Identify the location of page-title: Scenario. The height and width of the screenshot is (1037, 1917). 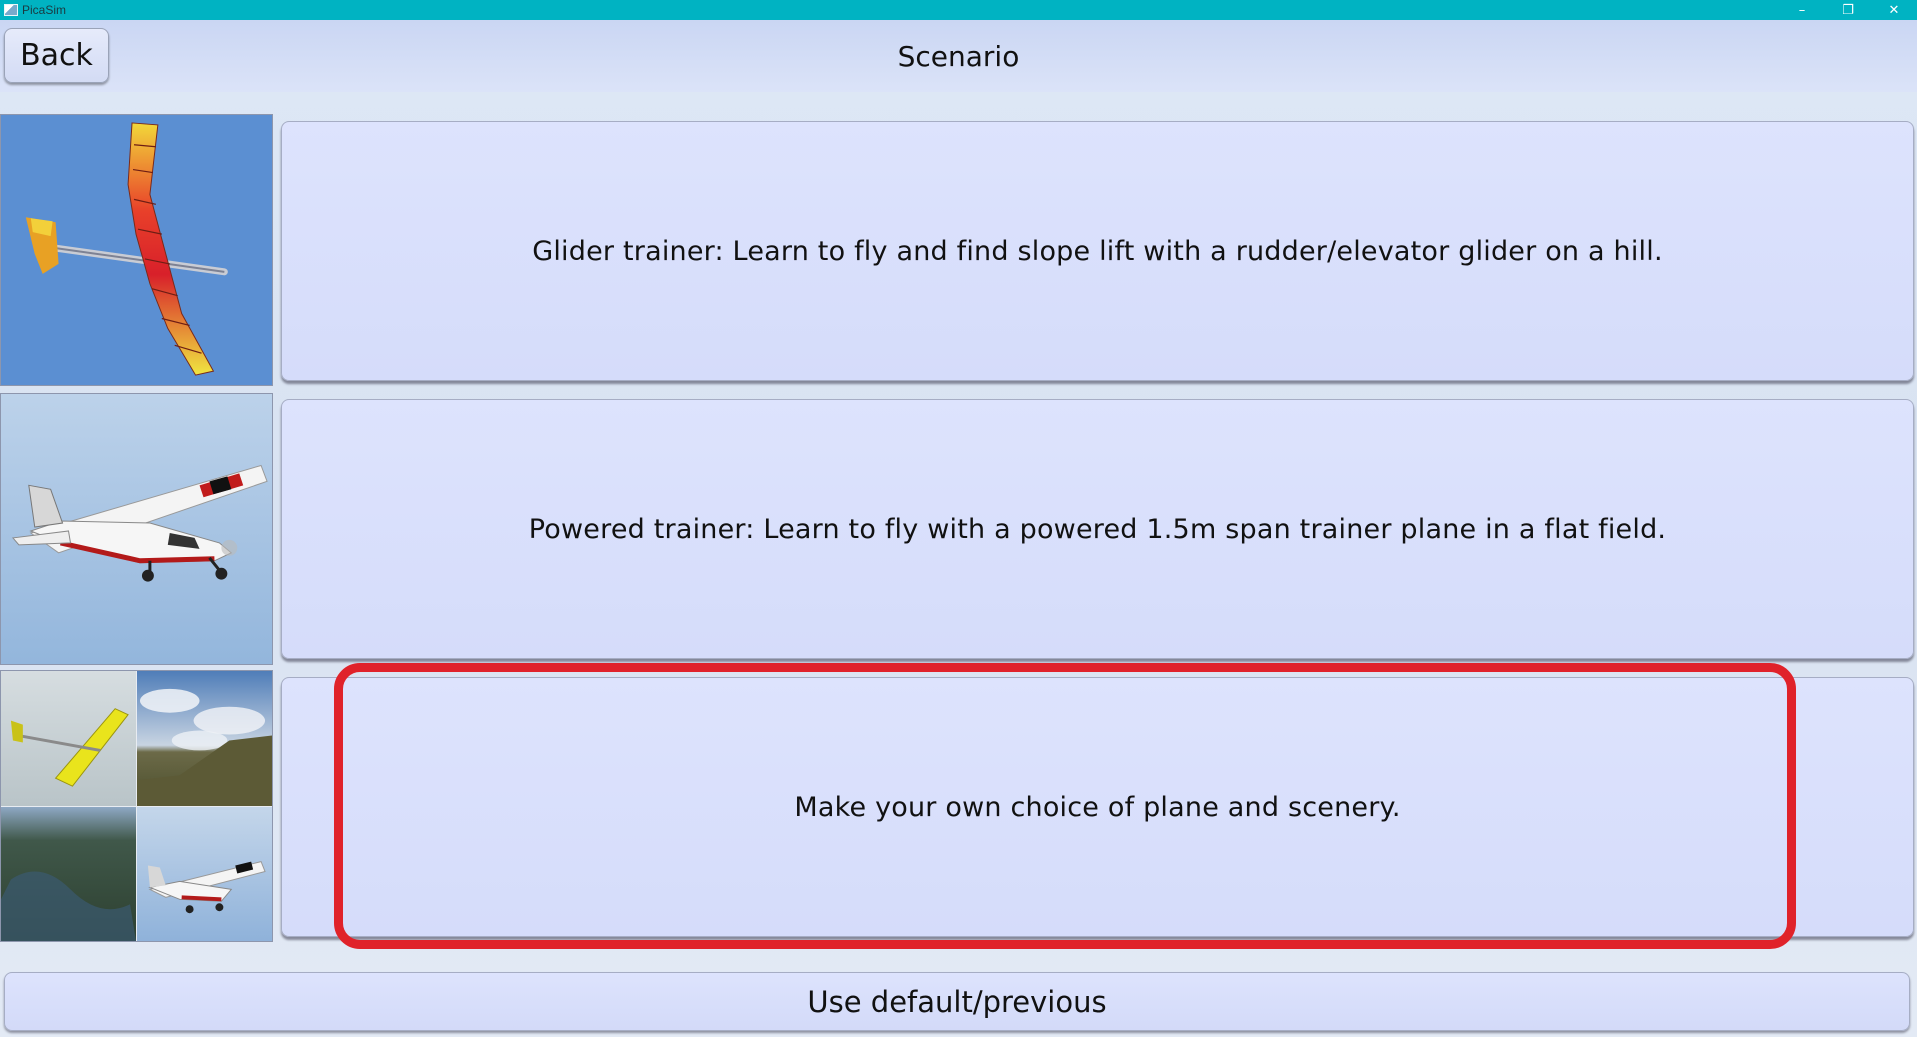
(958, 56).